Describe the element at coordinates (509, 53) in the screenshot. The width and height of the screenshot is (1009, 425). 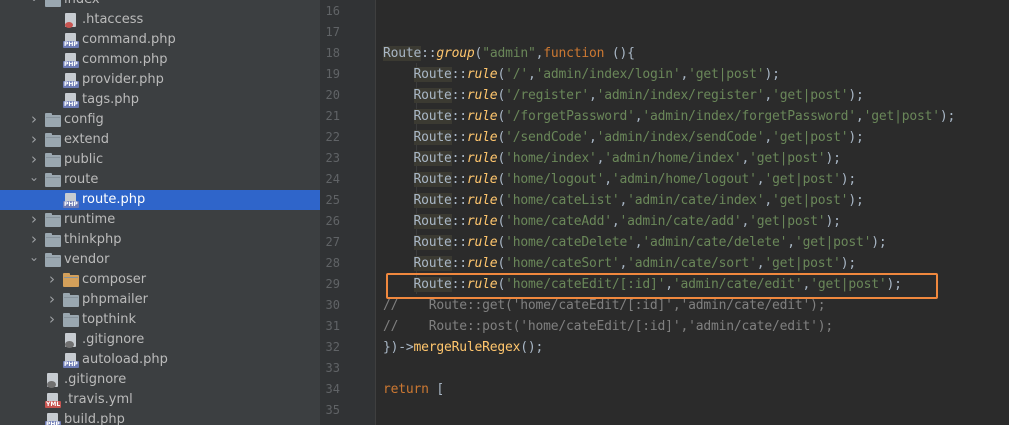
I see `code-line: Route::group("admin",function (){` at that location.